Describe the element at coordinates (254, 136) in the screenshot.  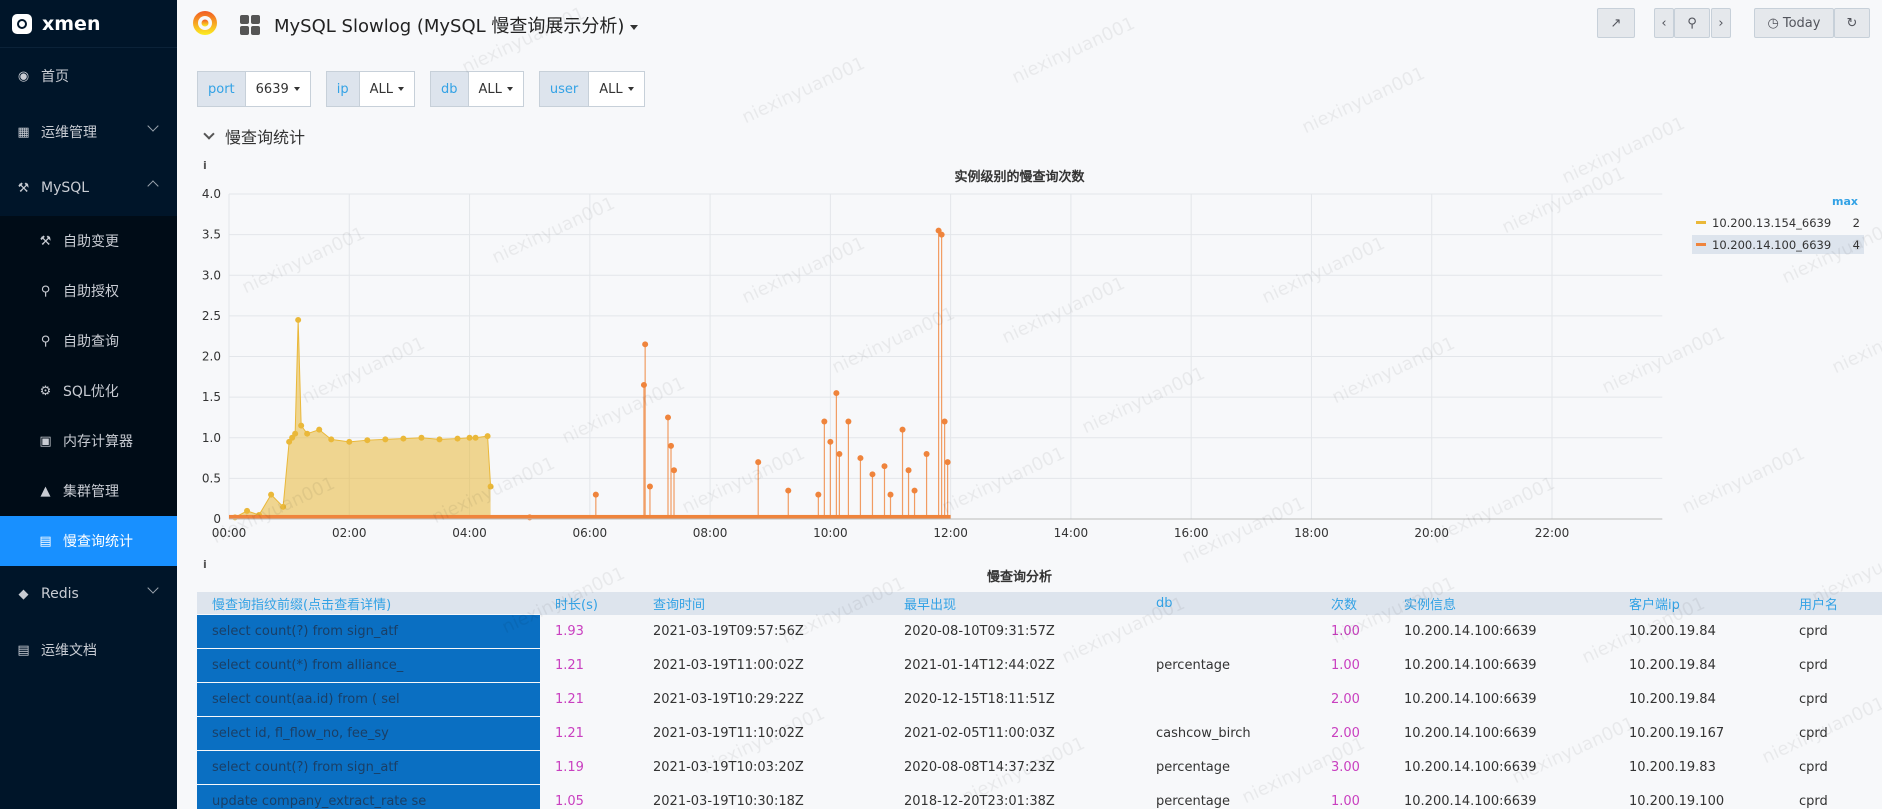
I see `row-header: 慢查询统计` at that location.